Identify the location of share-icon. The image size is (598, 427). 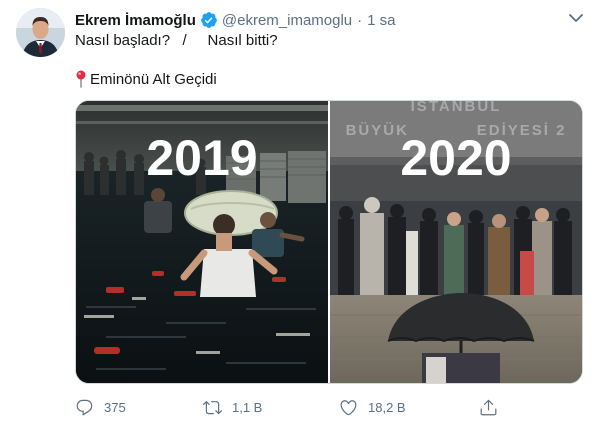
(488, 407).